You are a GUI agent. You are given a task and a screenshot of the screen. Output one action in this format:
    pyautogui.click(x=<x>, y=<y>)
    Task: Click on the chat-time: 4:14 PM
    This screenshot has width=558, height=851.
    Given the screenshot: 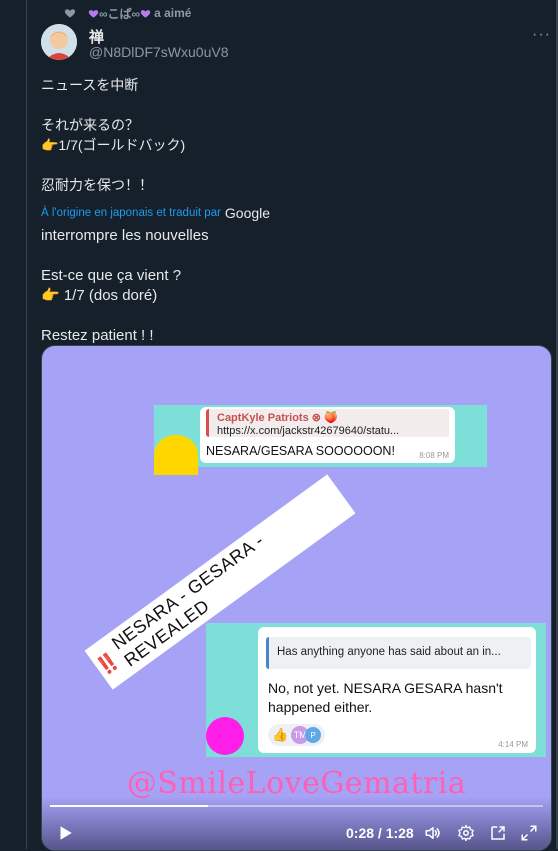 What is the action you would take?
    pyautogui.click(x=513, y=744)
    